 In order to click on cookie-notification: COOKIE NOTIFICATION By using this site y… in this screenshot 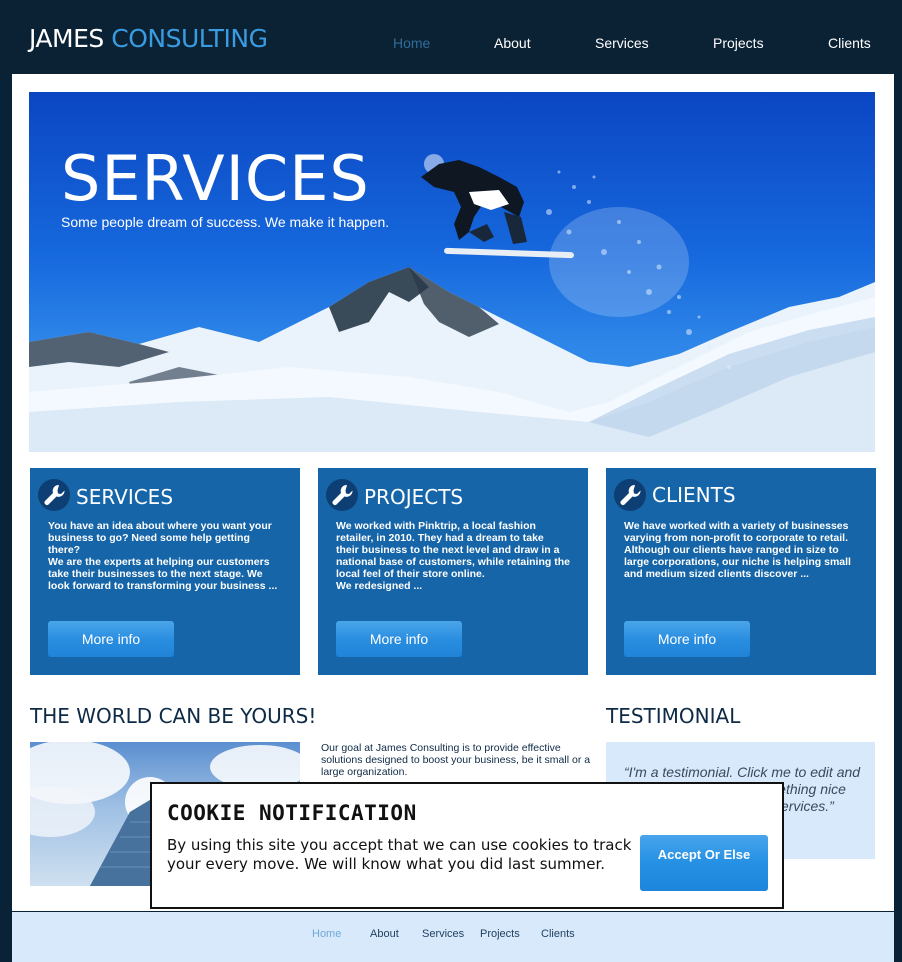, I will do `click(467, 845)`.